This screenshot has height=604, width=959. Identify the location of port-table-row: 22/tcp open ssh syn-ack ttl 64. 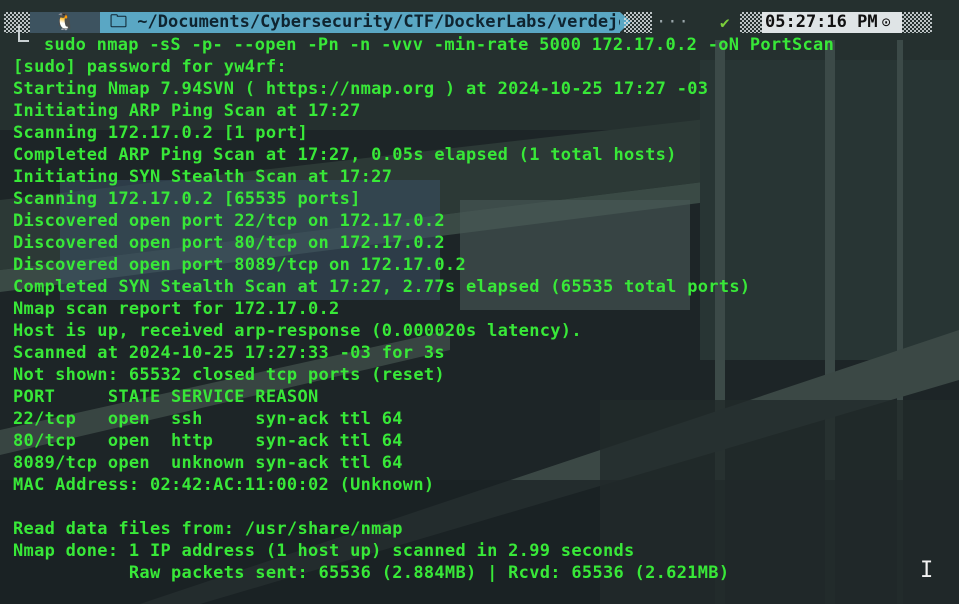
(208, 419).